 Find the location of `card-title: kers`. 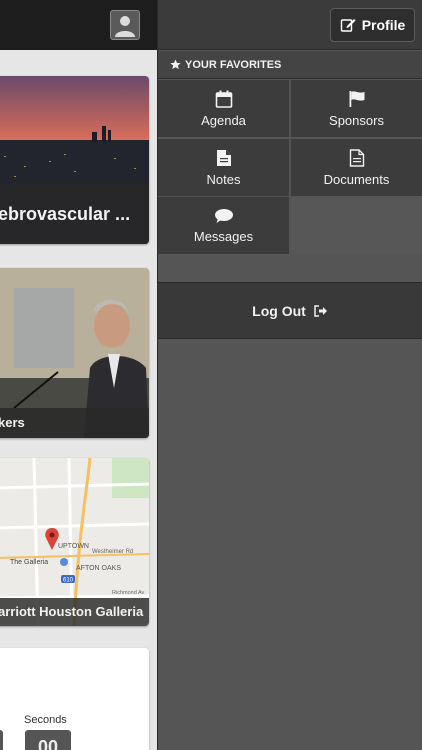

card-title: kers is located at coordinates (74, 423).